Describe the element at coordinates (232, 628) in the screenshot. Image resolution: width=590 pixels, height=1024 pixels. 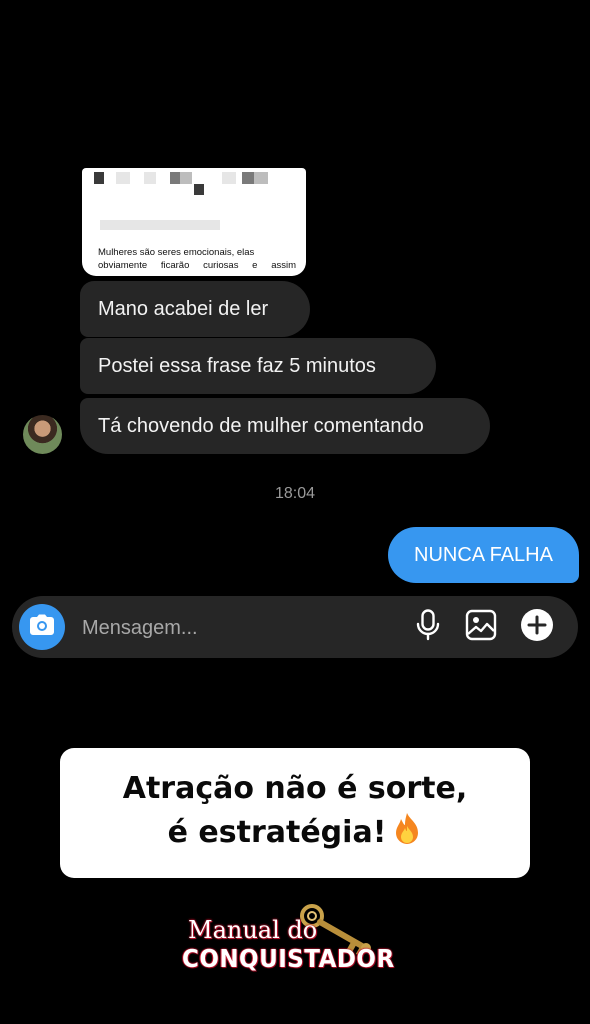
I see `message-input` at that location.